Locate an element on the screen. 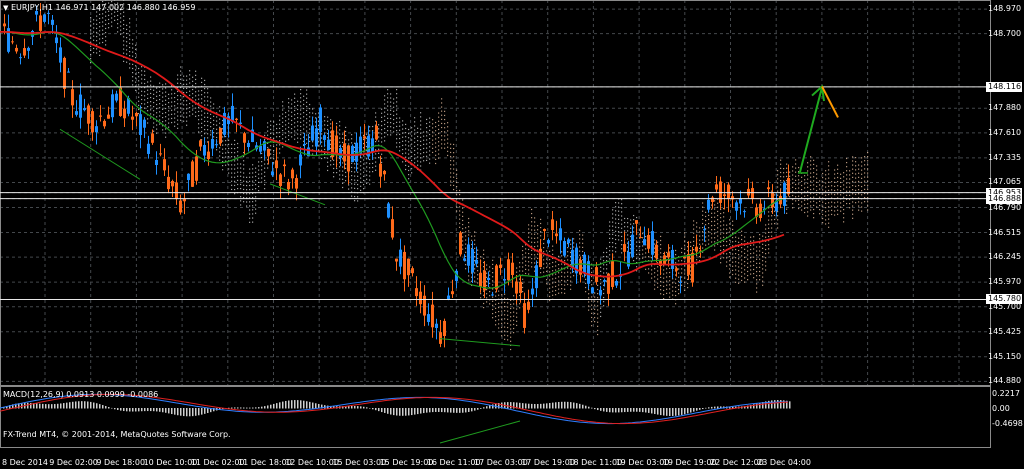 Image resolution: width=1024 pixels, height=469 pixels. time-axis-label: 15 Dec 19:00 is located at coordinates (406, 462).